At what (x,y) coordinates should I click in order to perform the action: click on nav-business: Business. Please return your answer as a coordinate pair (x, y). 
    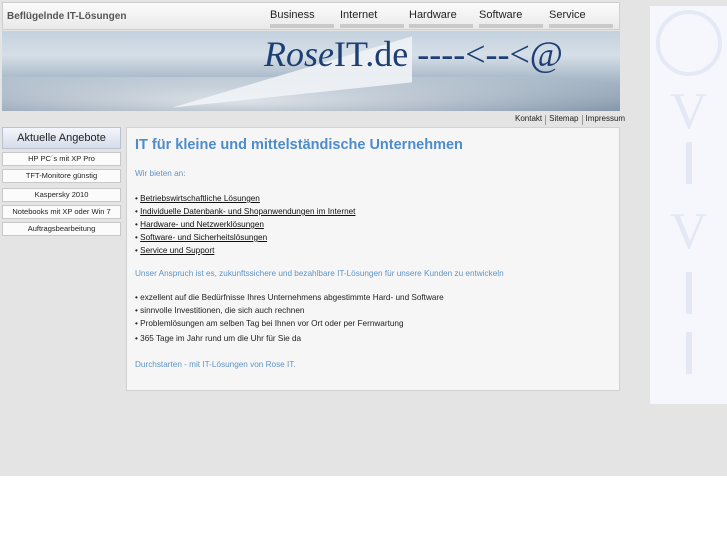
    Looking at the image, I should click on (302, 18).